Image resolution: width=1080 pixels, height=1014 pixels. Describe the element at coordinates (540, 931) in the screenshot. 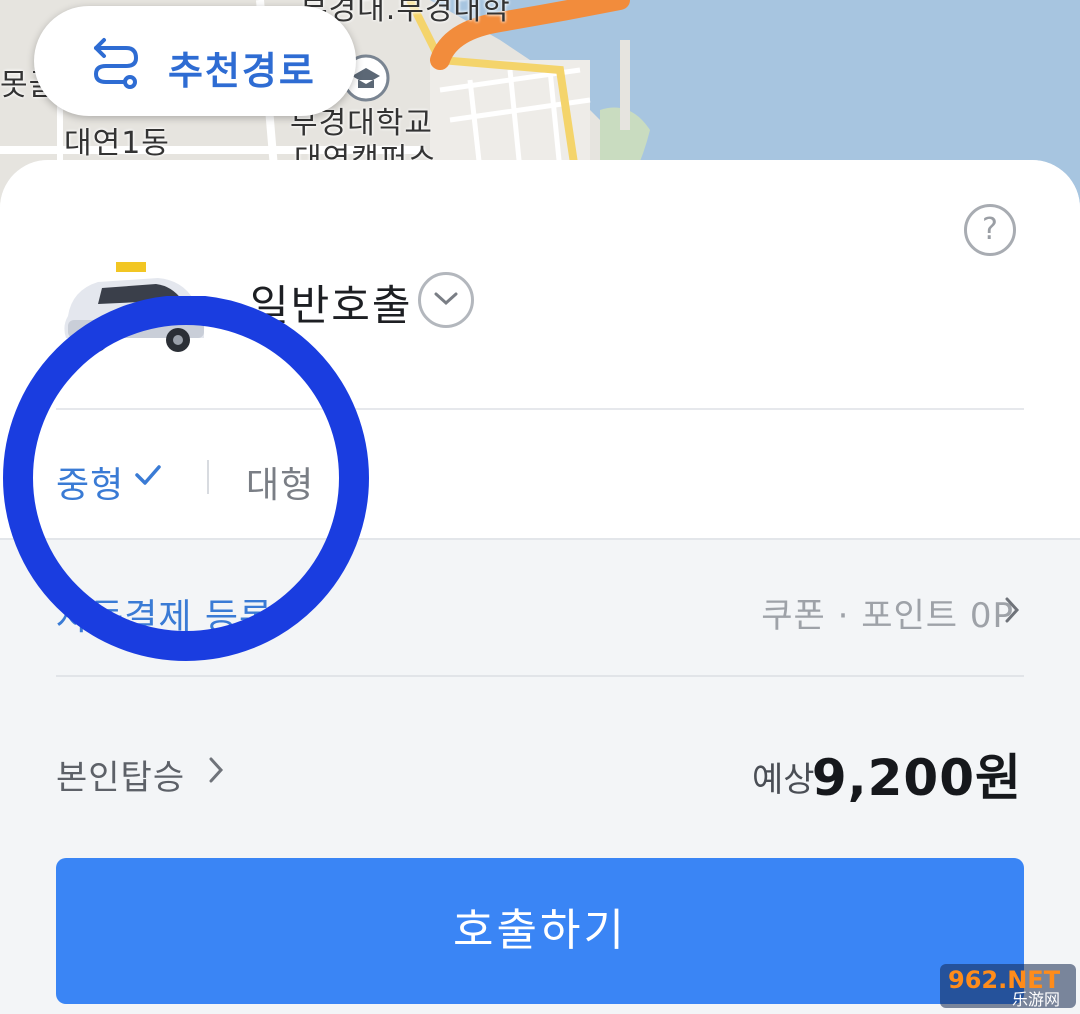

I see `call-taxi-button: 호출하기` at that location.